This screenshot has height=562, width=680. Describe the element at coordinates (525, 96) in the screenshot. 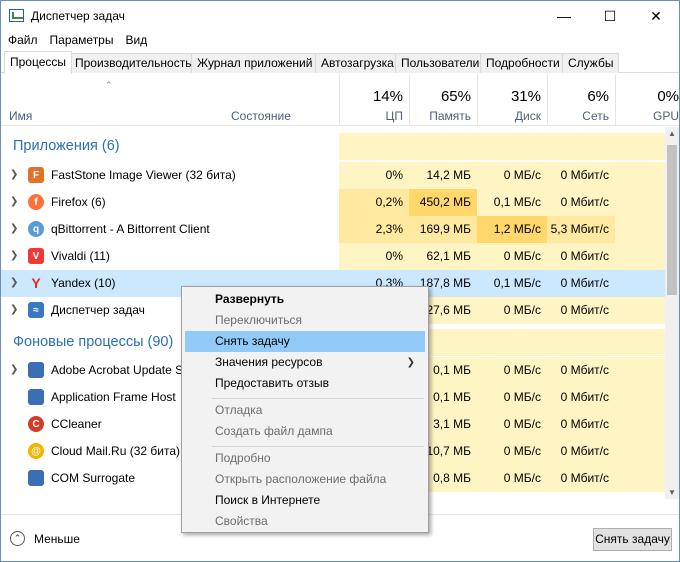

I see `header-disk-pct: 31%` at that location.